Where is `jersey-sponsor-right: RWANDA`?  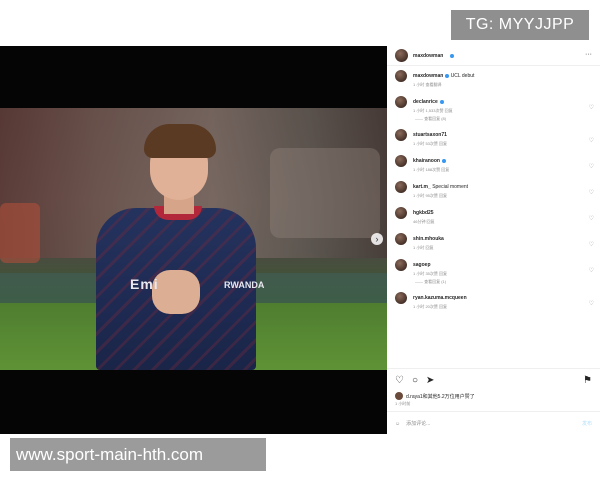 jersey-sponsor-right: RWANDA is located at coordinates (244, 285).